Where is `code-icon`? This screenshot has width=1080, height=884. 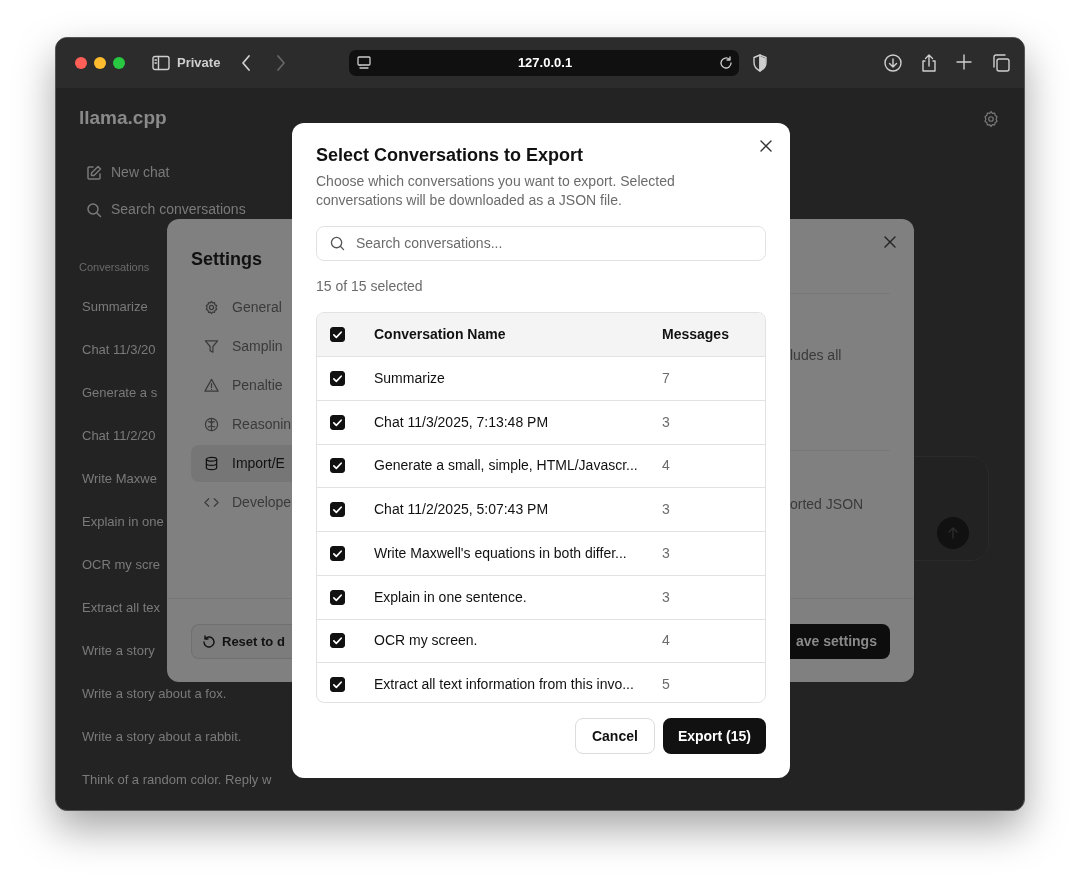 code-icon is located at coordinates (211, 502).